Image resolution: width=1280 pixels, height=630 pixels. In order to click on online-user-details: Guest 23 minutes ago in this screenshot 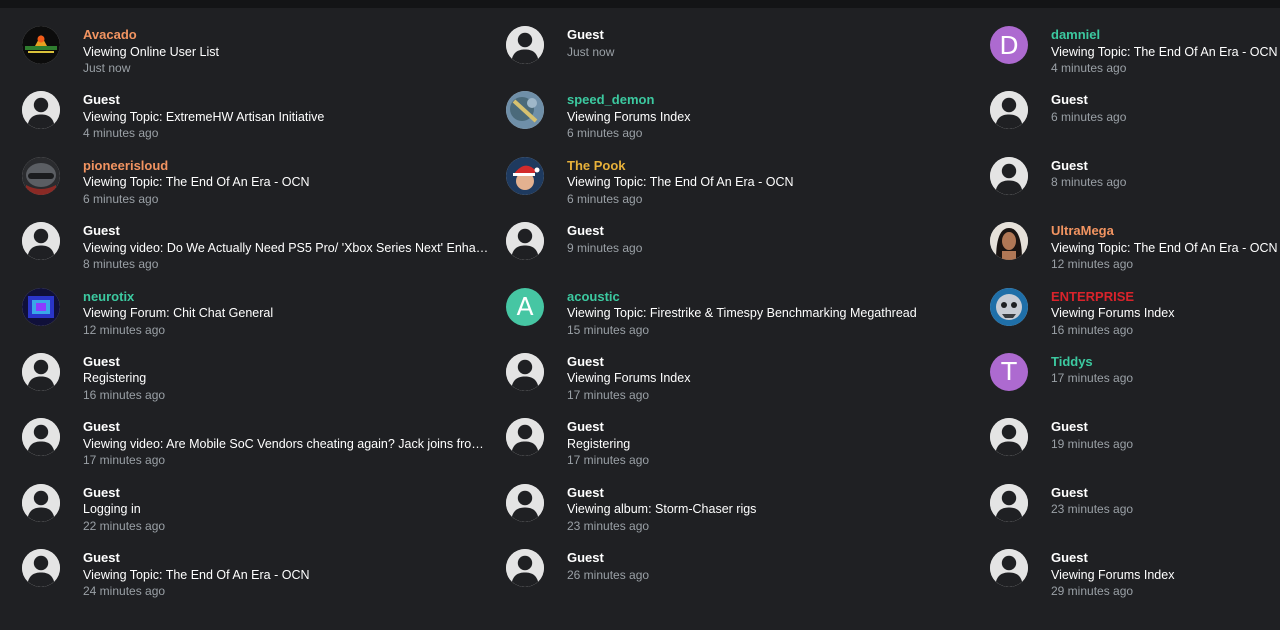, I will do `click(1165, 501)`.